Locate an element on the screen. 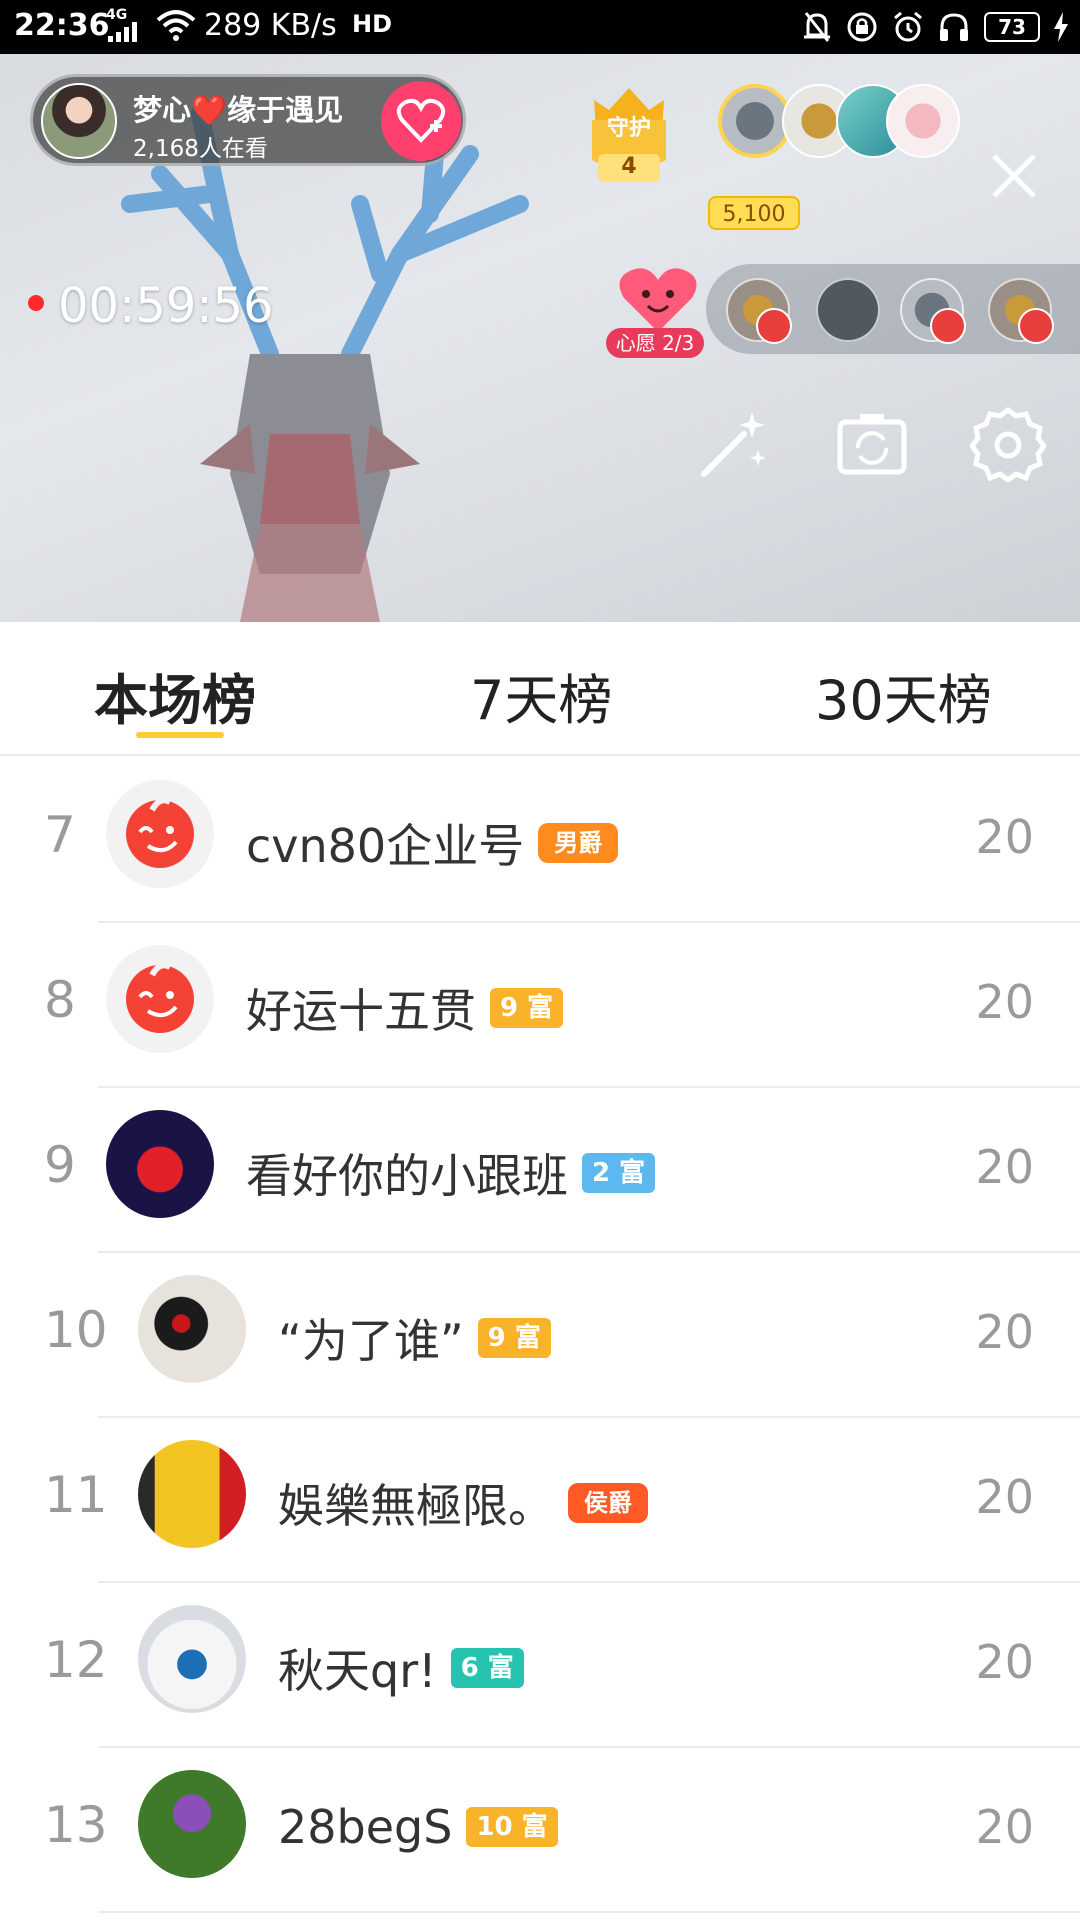  active-tab-indicator is located at coordinates (180, 735).